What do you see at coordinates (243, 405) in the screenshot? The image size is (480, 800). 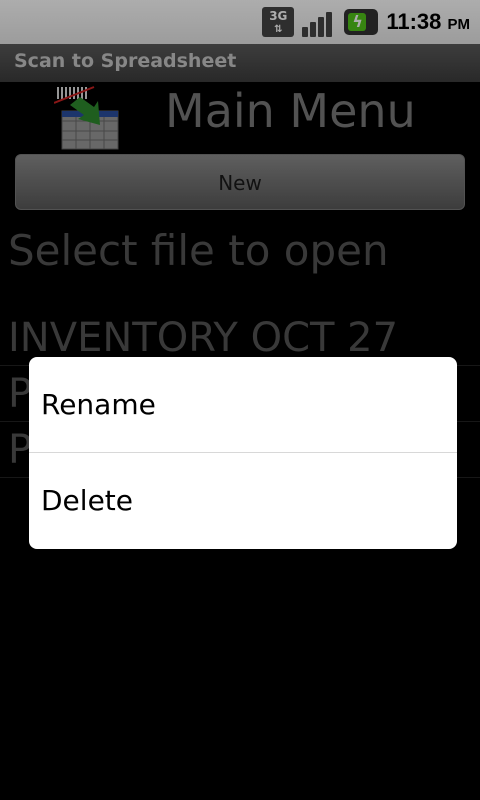 I see `rename-menu-item: Rename` at bounding box center [243, 405].